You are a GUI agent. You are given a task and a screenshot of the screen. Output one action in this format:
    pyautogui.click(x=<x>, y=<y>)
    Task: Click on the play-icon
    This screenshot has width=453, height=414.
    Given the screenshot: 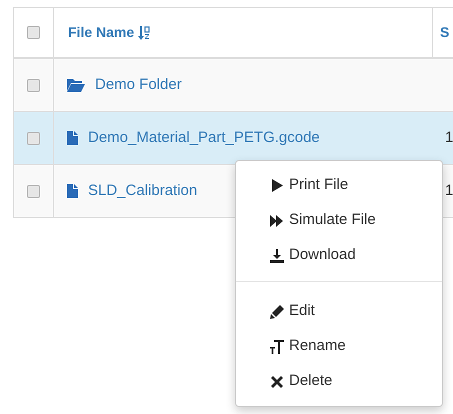 What is the action you would take?
    pyautogui.click(x=277, y=185)
    